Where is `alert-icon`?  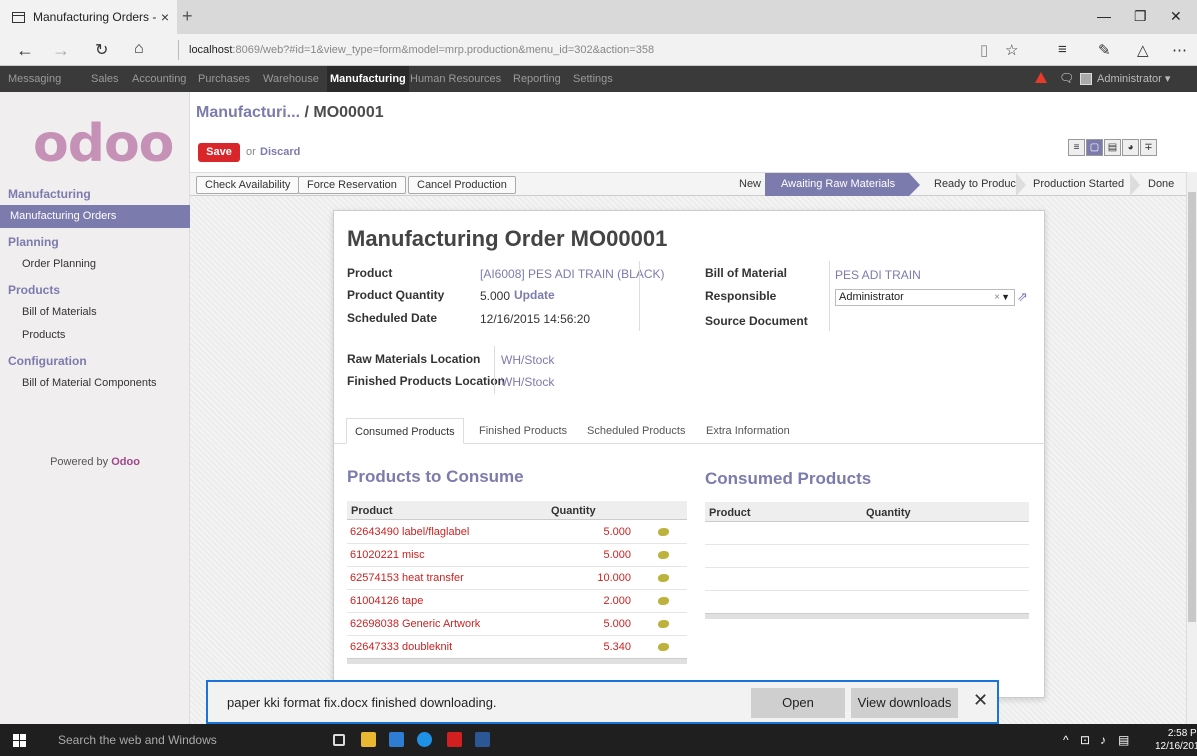
alert-icon is located at coordinates (1041, 77).